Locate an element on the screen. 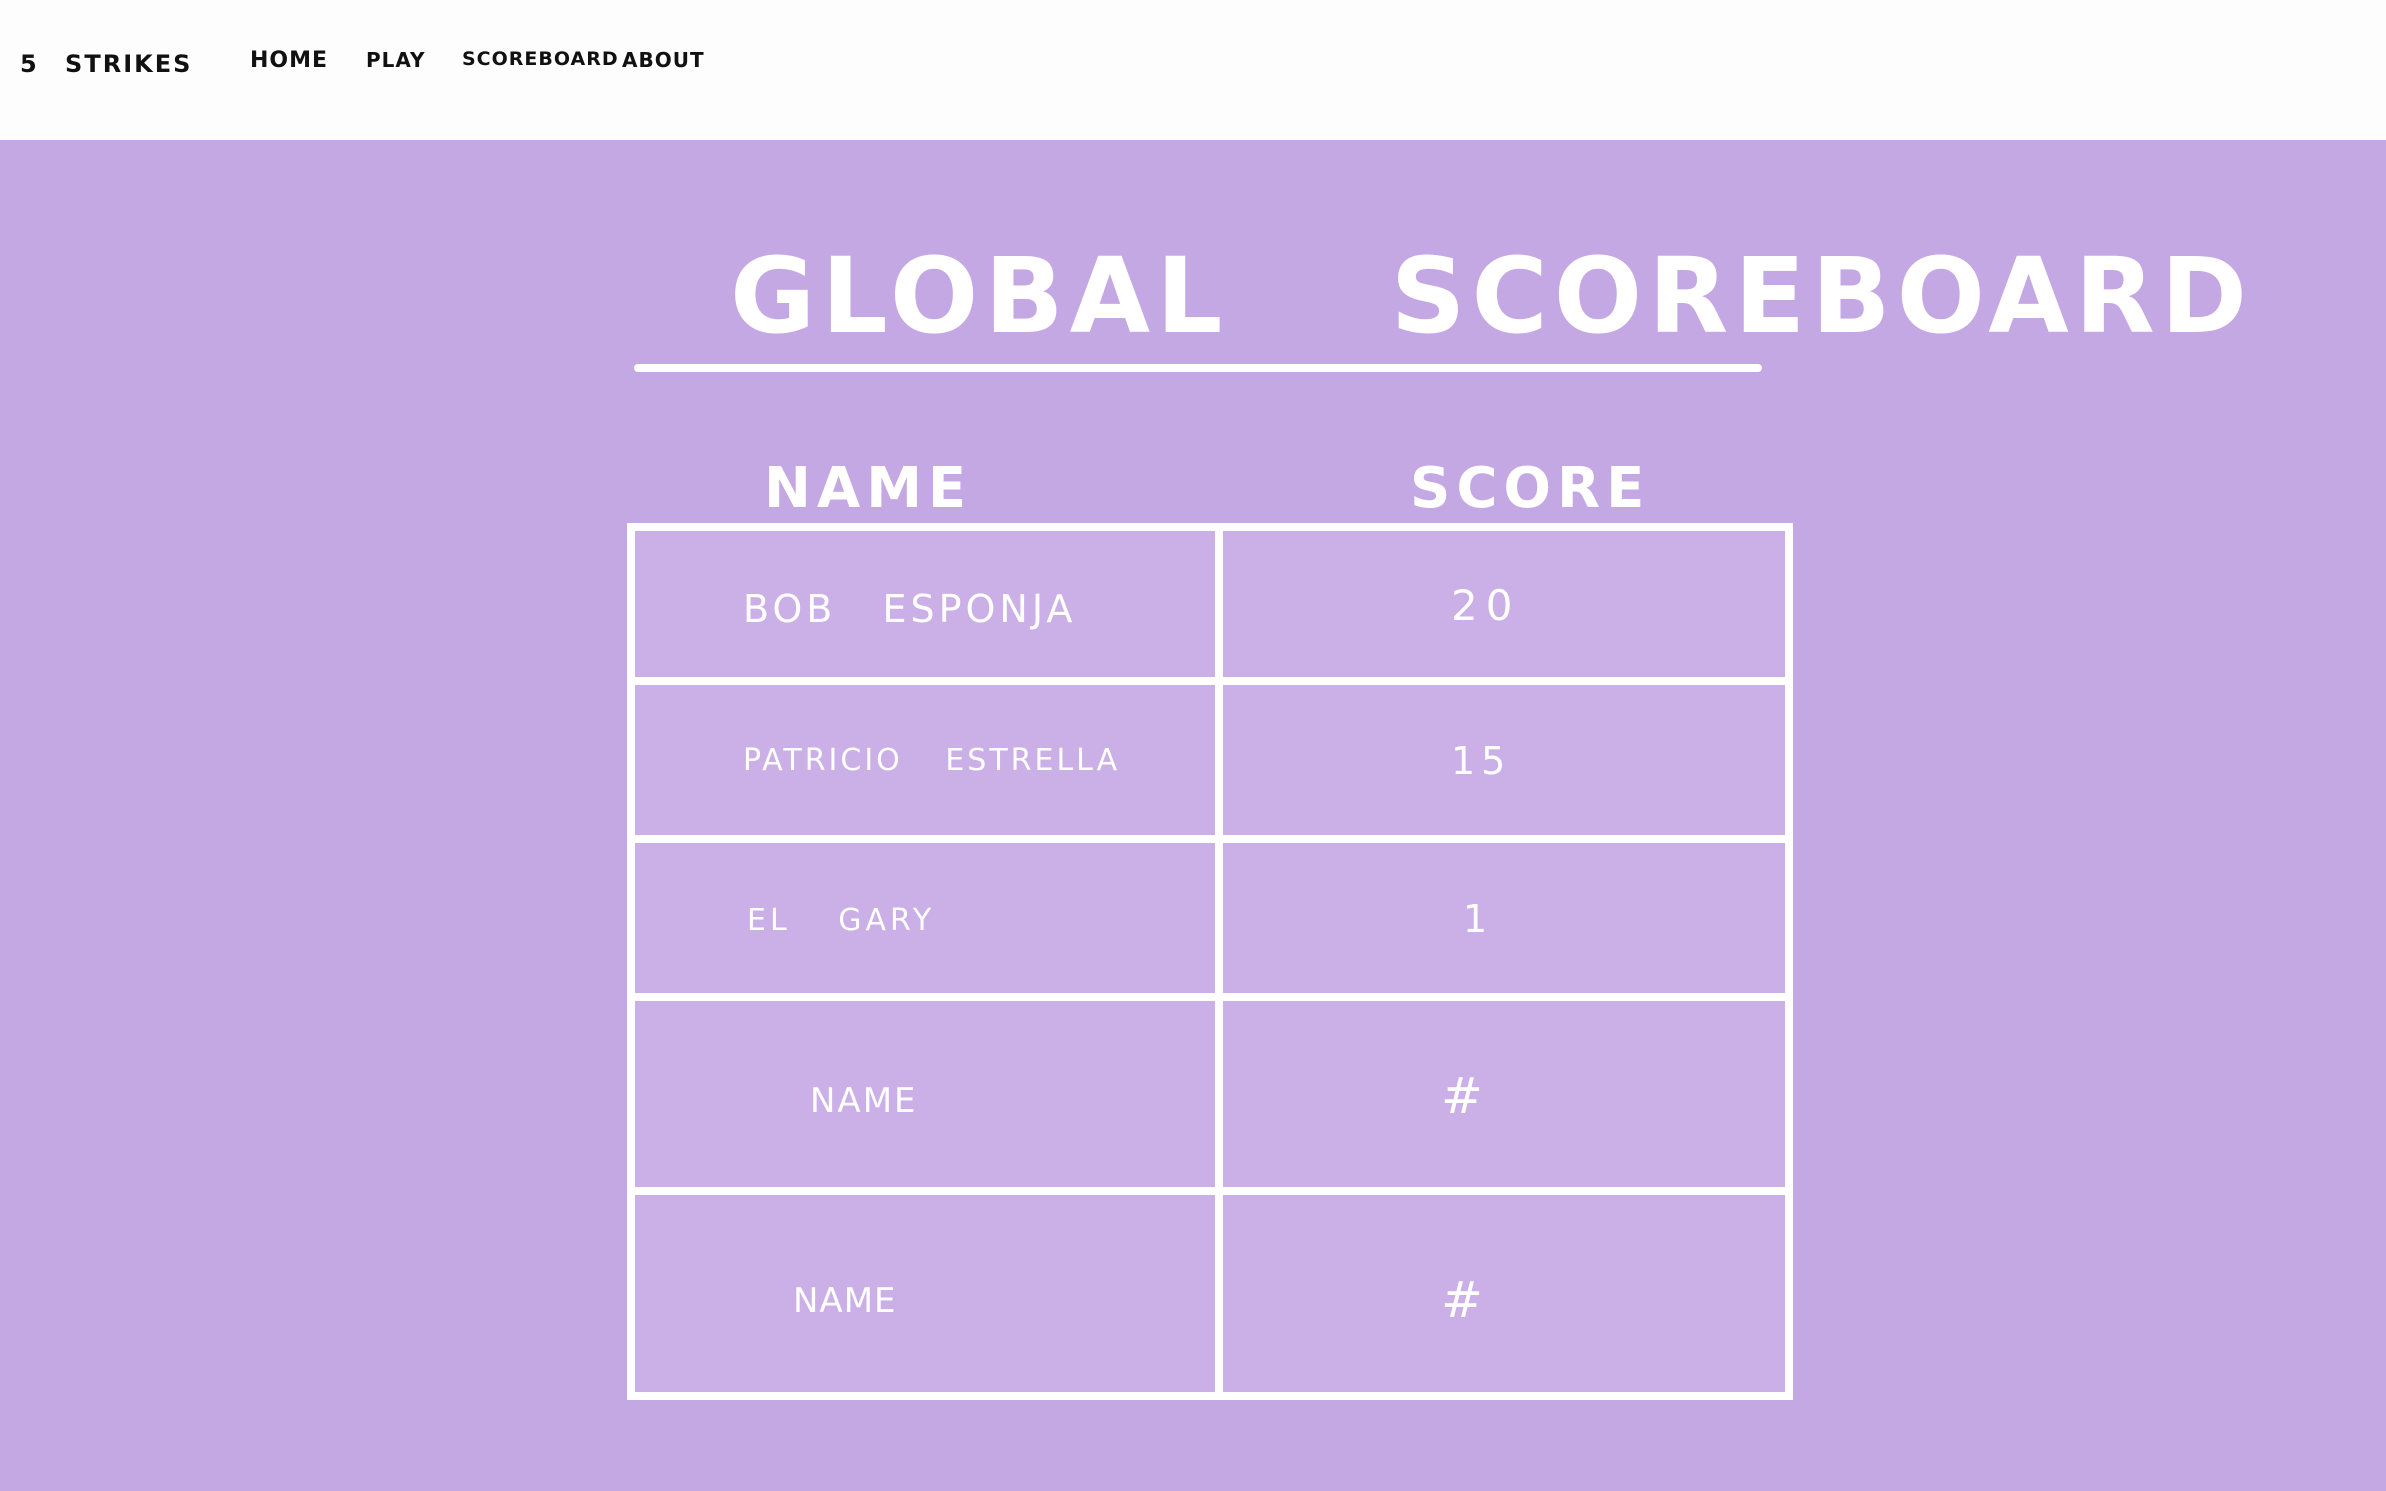  player-name: EL GARY is located at coordinates (841, 920).